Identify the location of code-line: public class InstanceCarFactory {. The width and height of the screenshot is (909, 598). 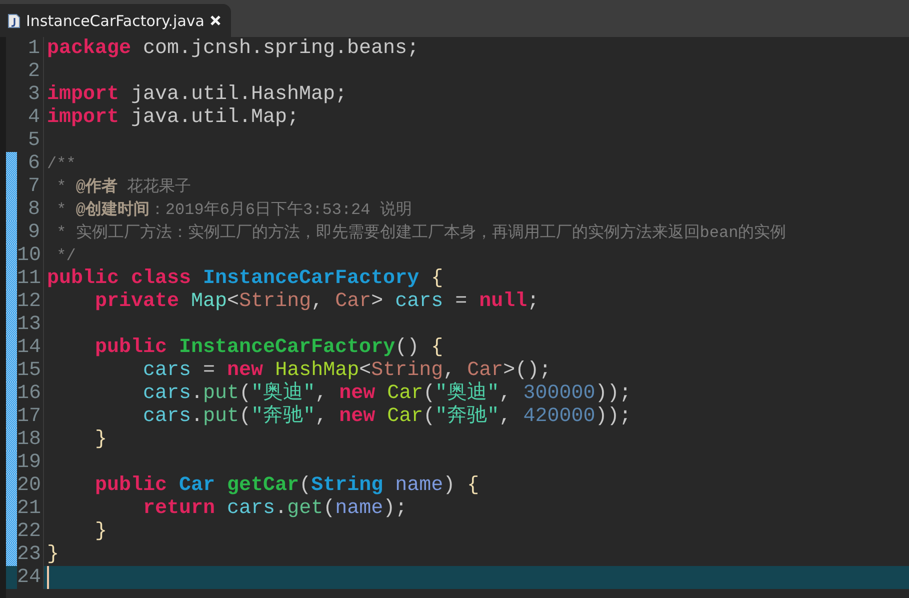
(245, 278).